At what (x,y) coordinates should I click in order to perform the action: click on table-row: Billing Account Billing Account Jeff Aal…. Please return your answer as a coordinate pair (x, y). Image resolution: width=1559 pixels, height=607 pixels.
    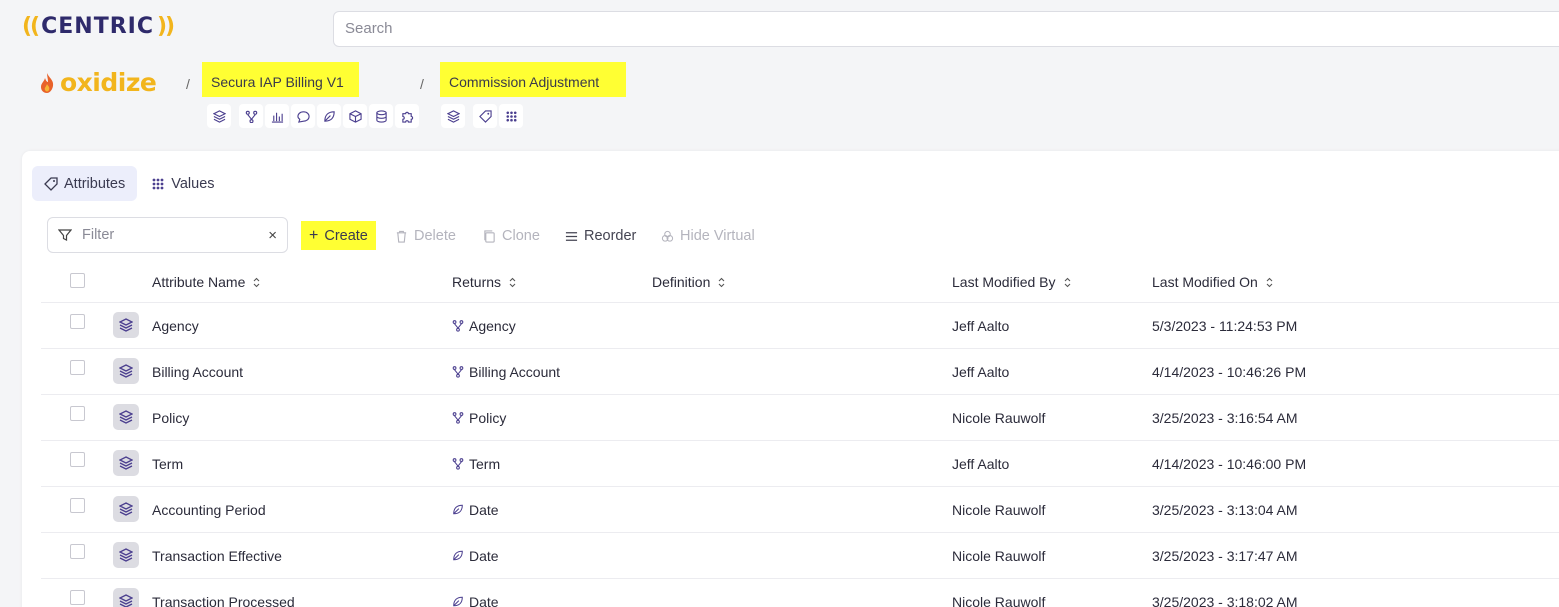
    Looking at the image, I should click on (800, 372).